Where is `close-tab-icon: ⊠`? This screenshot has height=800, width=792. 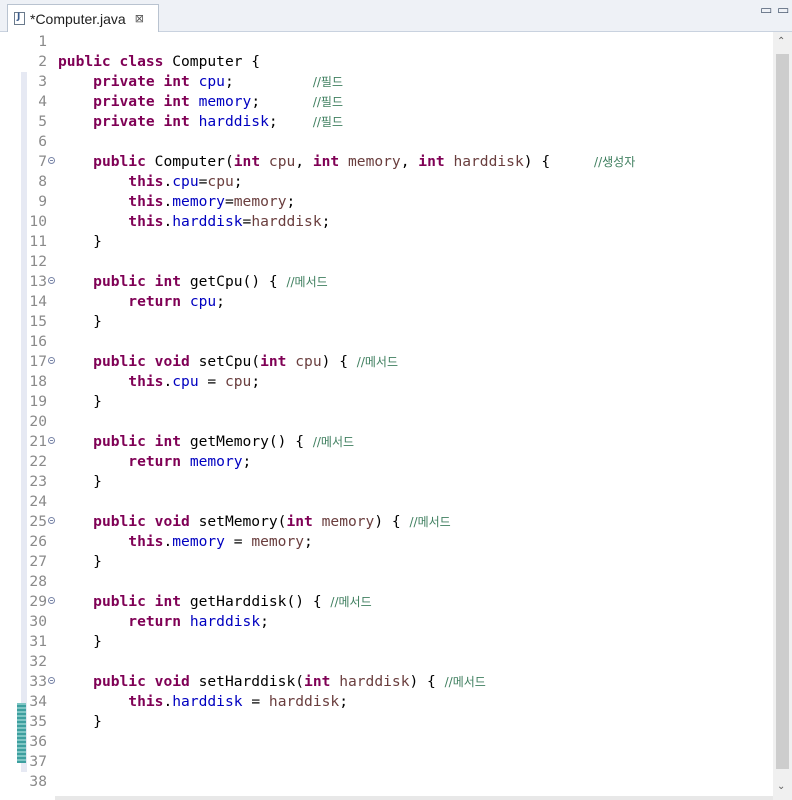
close-tab-icon: ⊠ is located at coordinates (139, 18).